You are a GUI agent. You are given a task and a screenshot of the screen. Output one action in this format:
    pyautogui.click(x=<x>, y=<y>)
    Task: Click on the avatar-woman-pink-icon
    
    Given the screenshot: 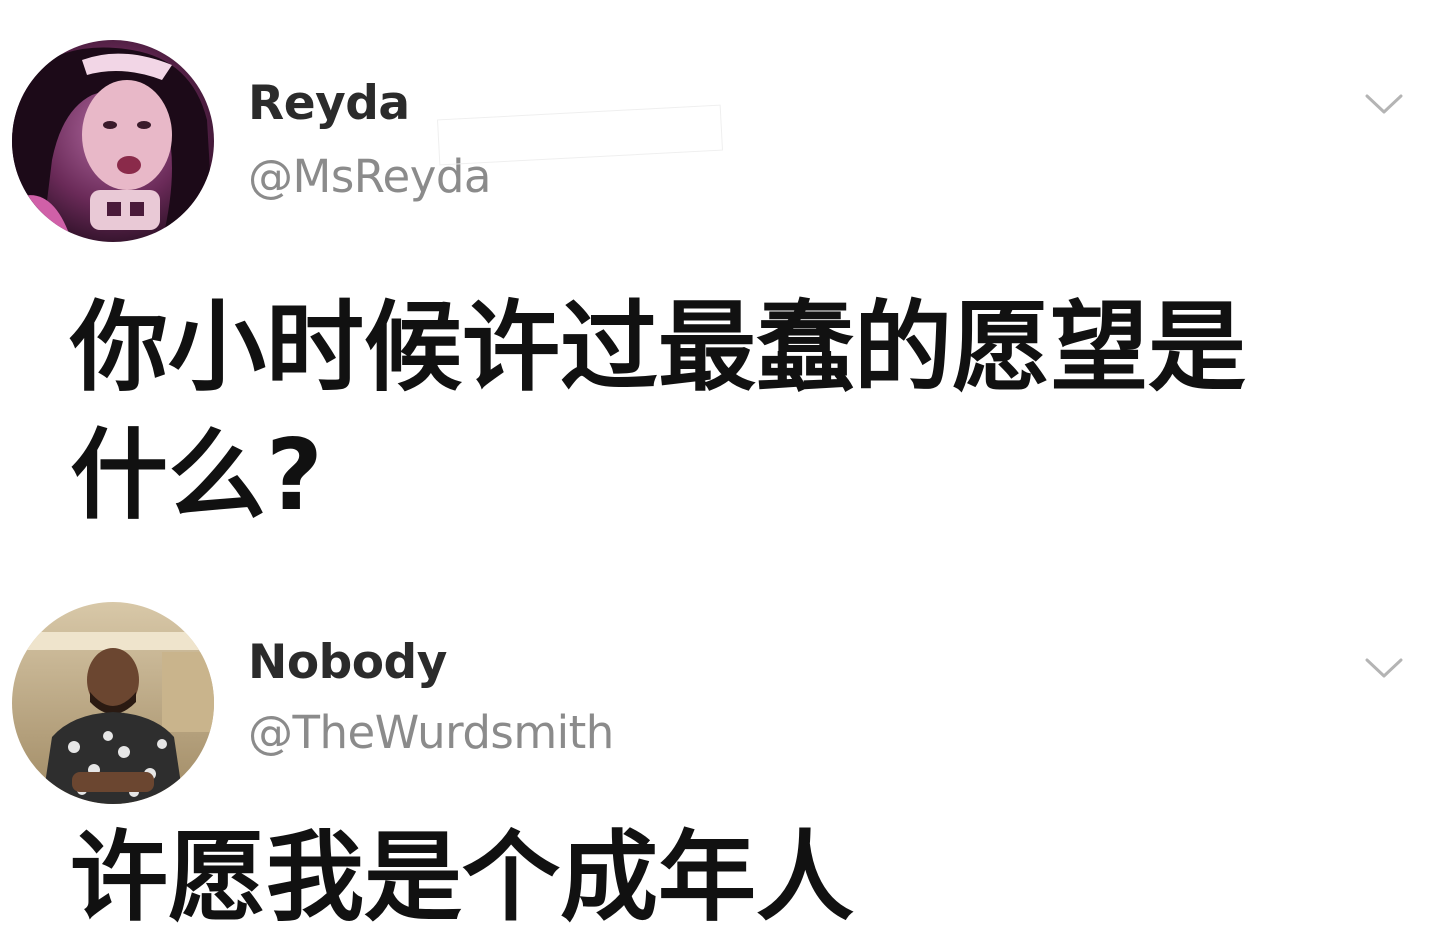 What is the action you would take?
    pyautogui.click(x=113, y=141)
    